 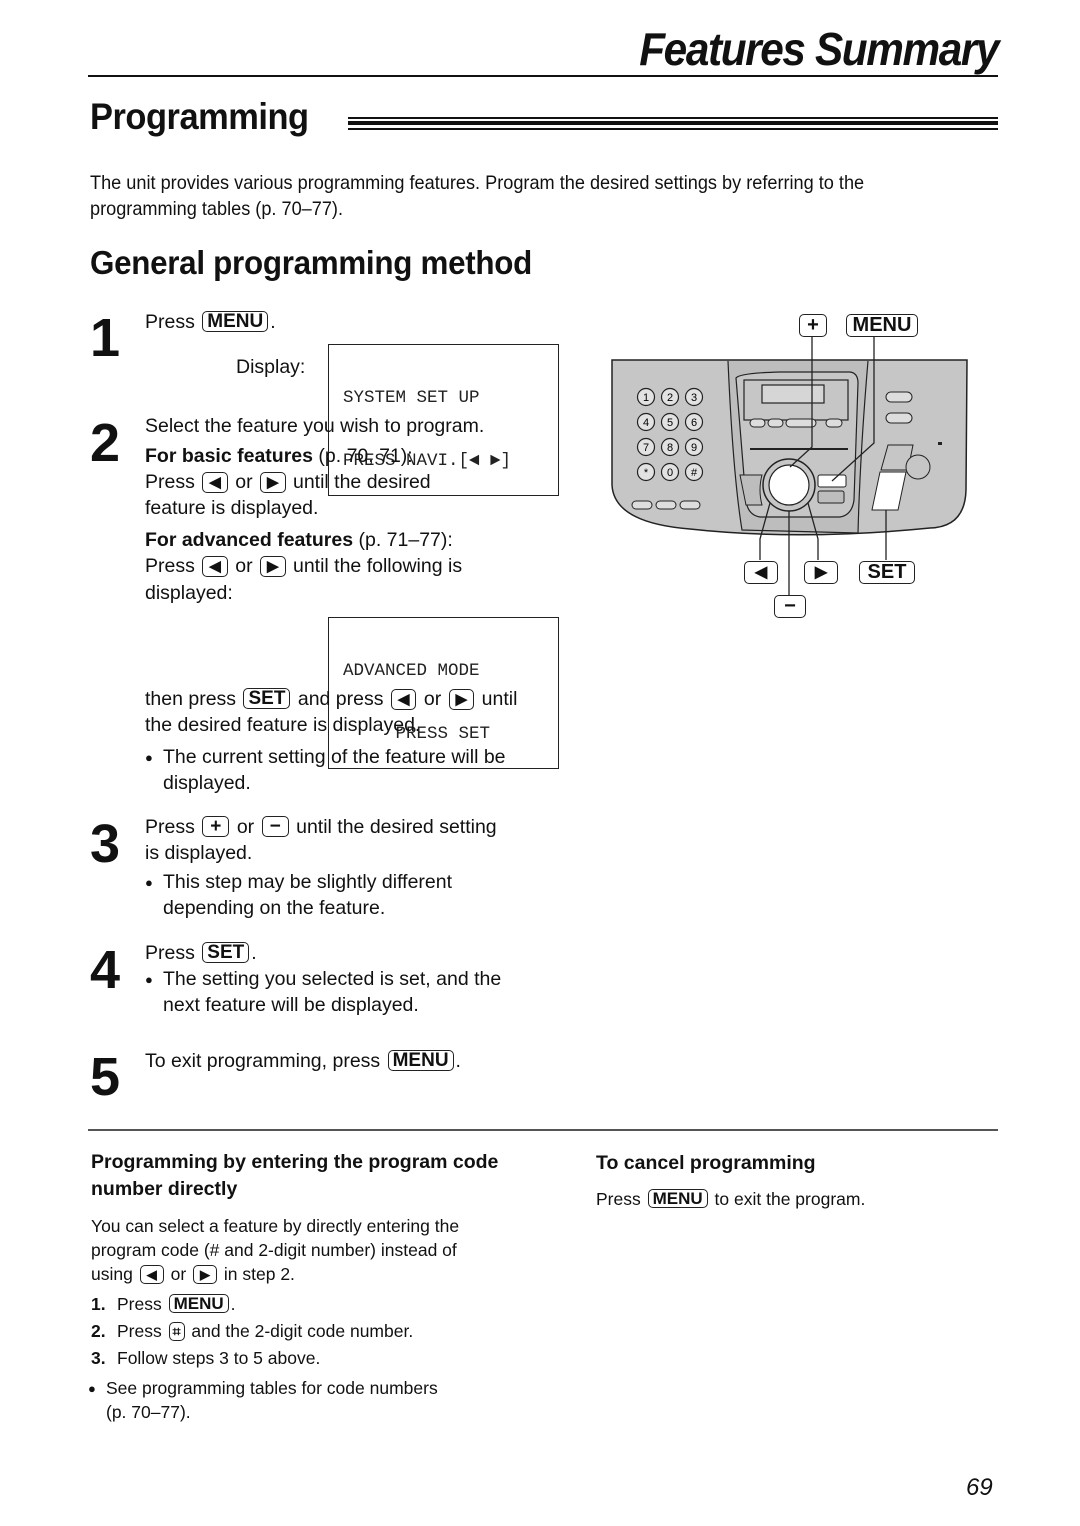 What do you see at coordinates (403, 540) in the screenshot?
I see `page-reference: (p. 71–77):` at bounding box center [403, 540].